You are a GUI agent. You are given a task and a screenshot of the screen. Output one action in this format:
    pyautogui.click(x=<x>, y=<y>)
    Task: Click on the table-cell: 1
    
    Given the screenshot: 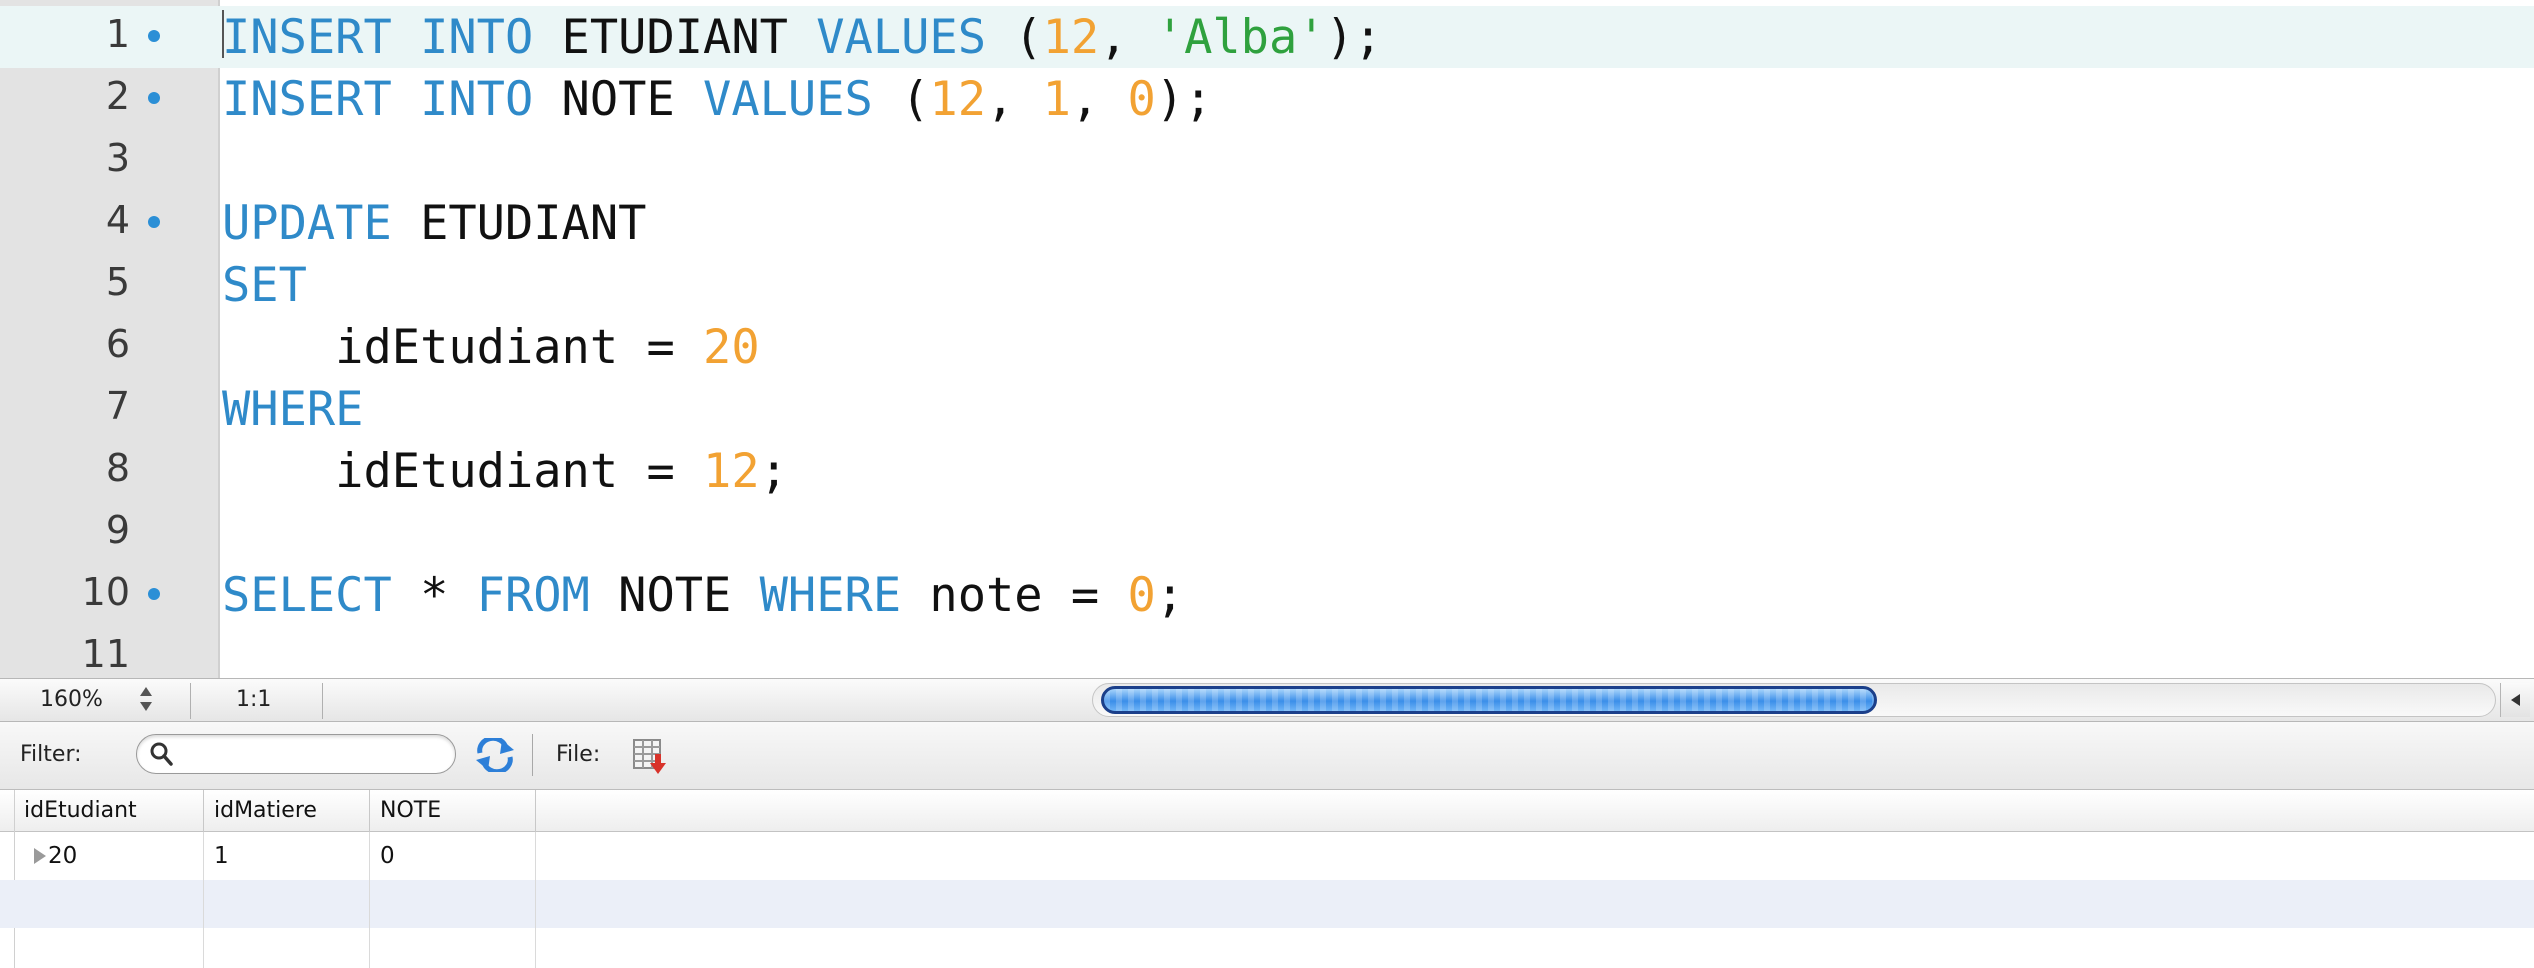 What is the action you would take?
    pyautogui.click(x=287, y=856)
    